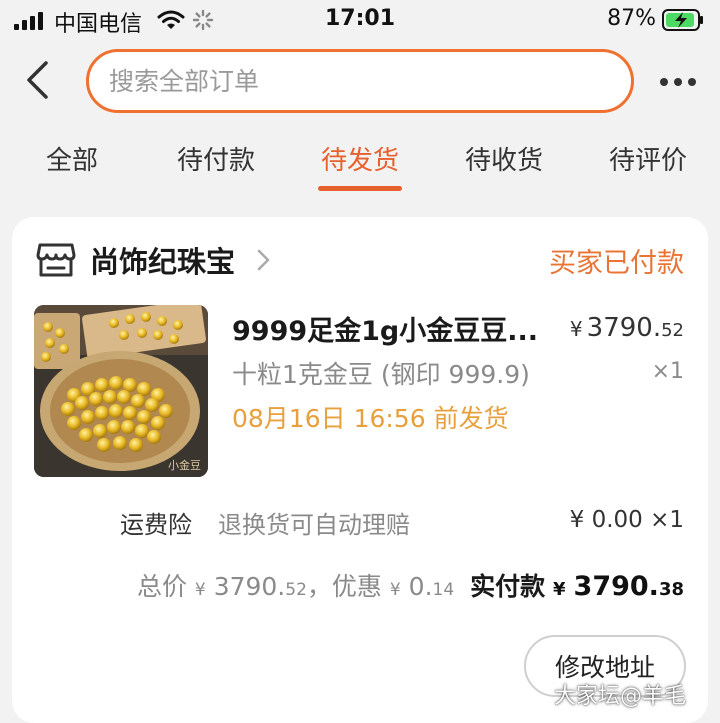 This screenshot has height=723, width=720. I want to click on chevron-right-icon, so click(263, 260).